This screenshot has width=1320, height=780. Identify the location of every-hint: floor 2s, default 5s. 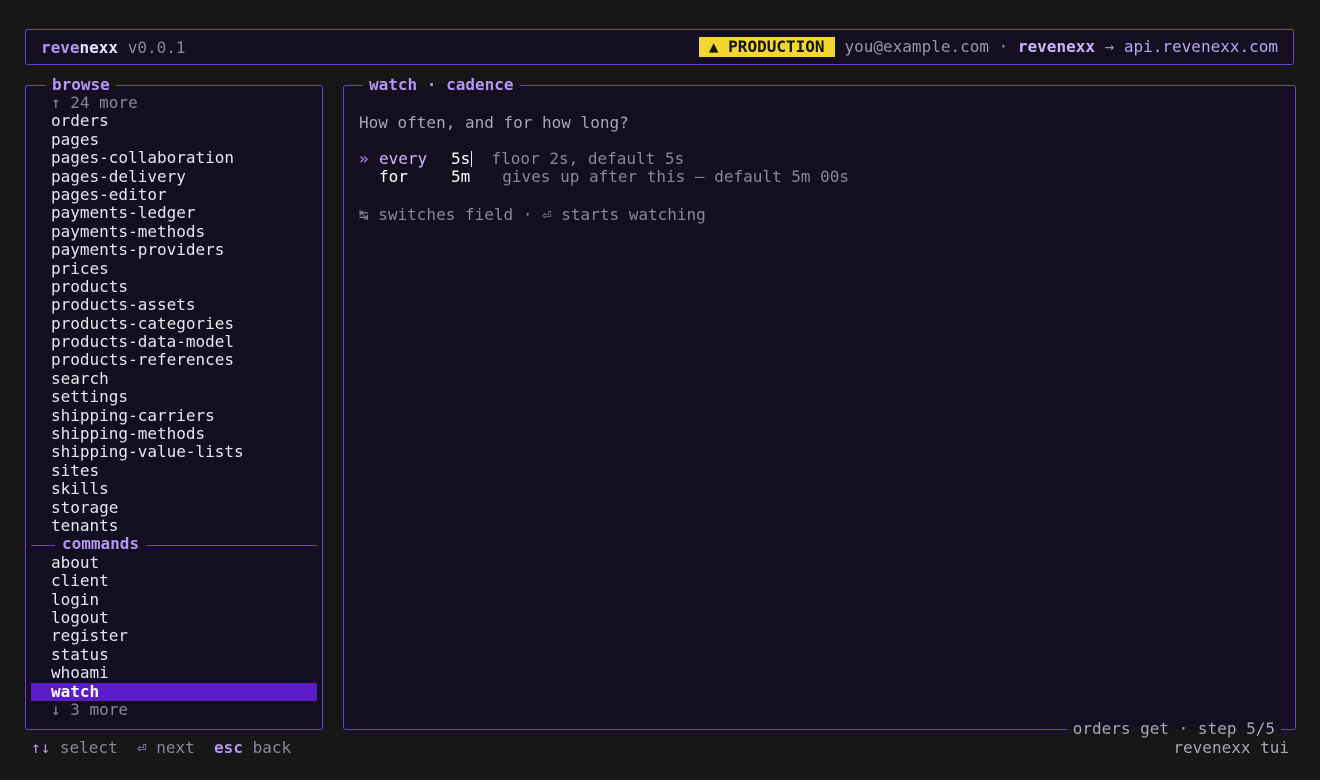
(578, 158).